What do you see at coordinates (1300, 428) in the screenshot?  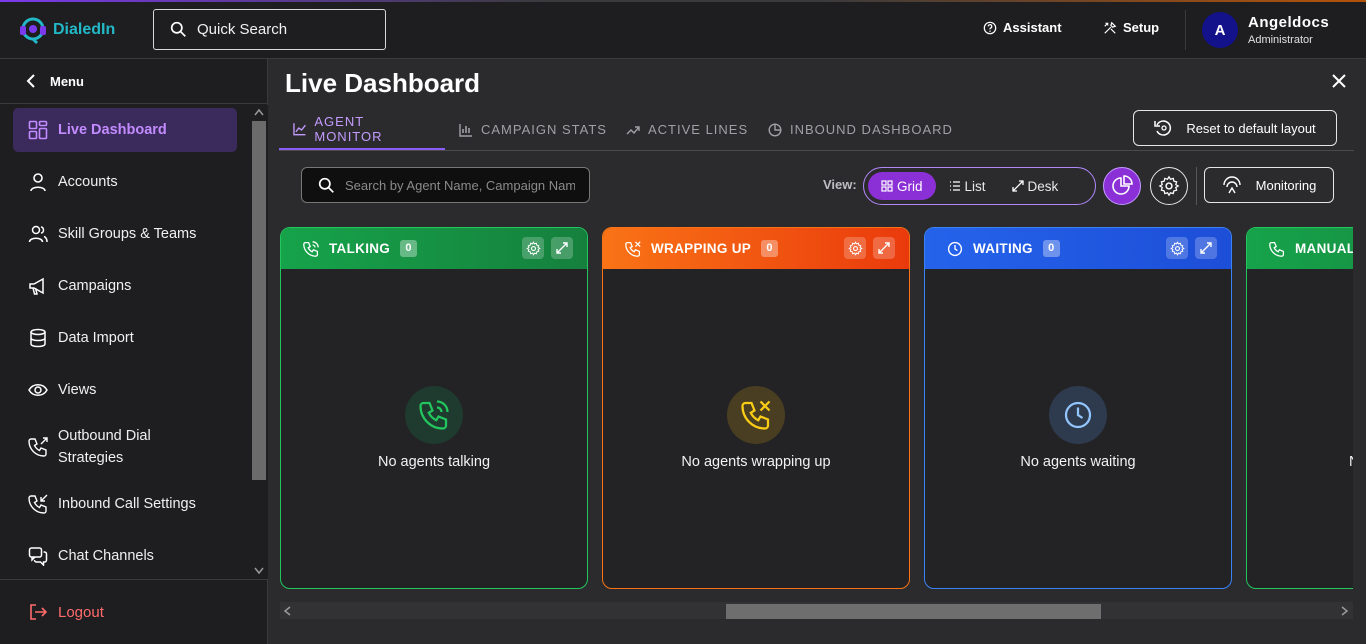 I see `empty-state: N` at bounding box center [1300, 428].